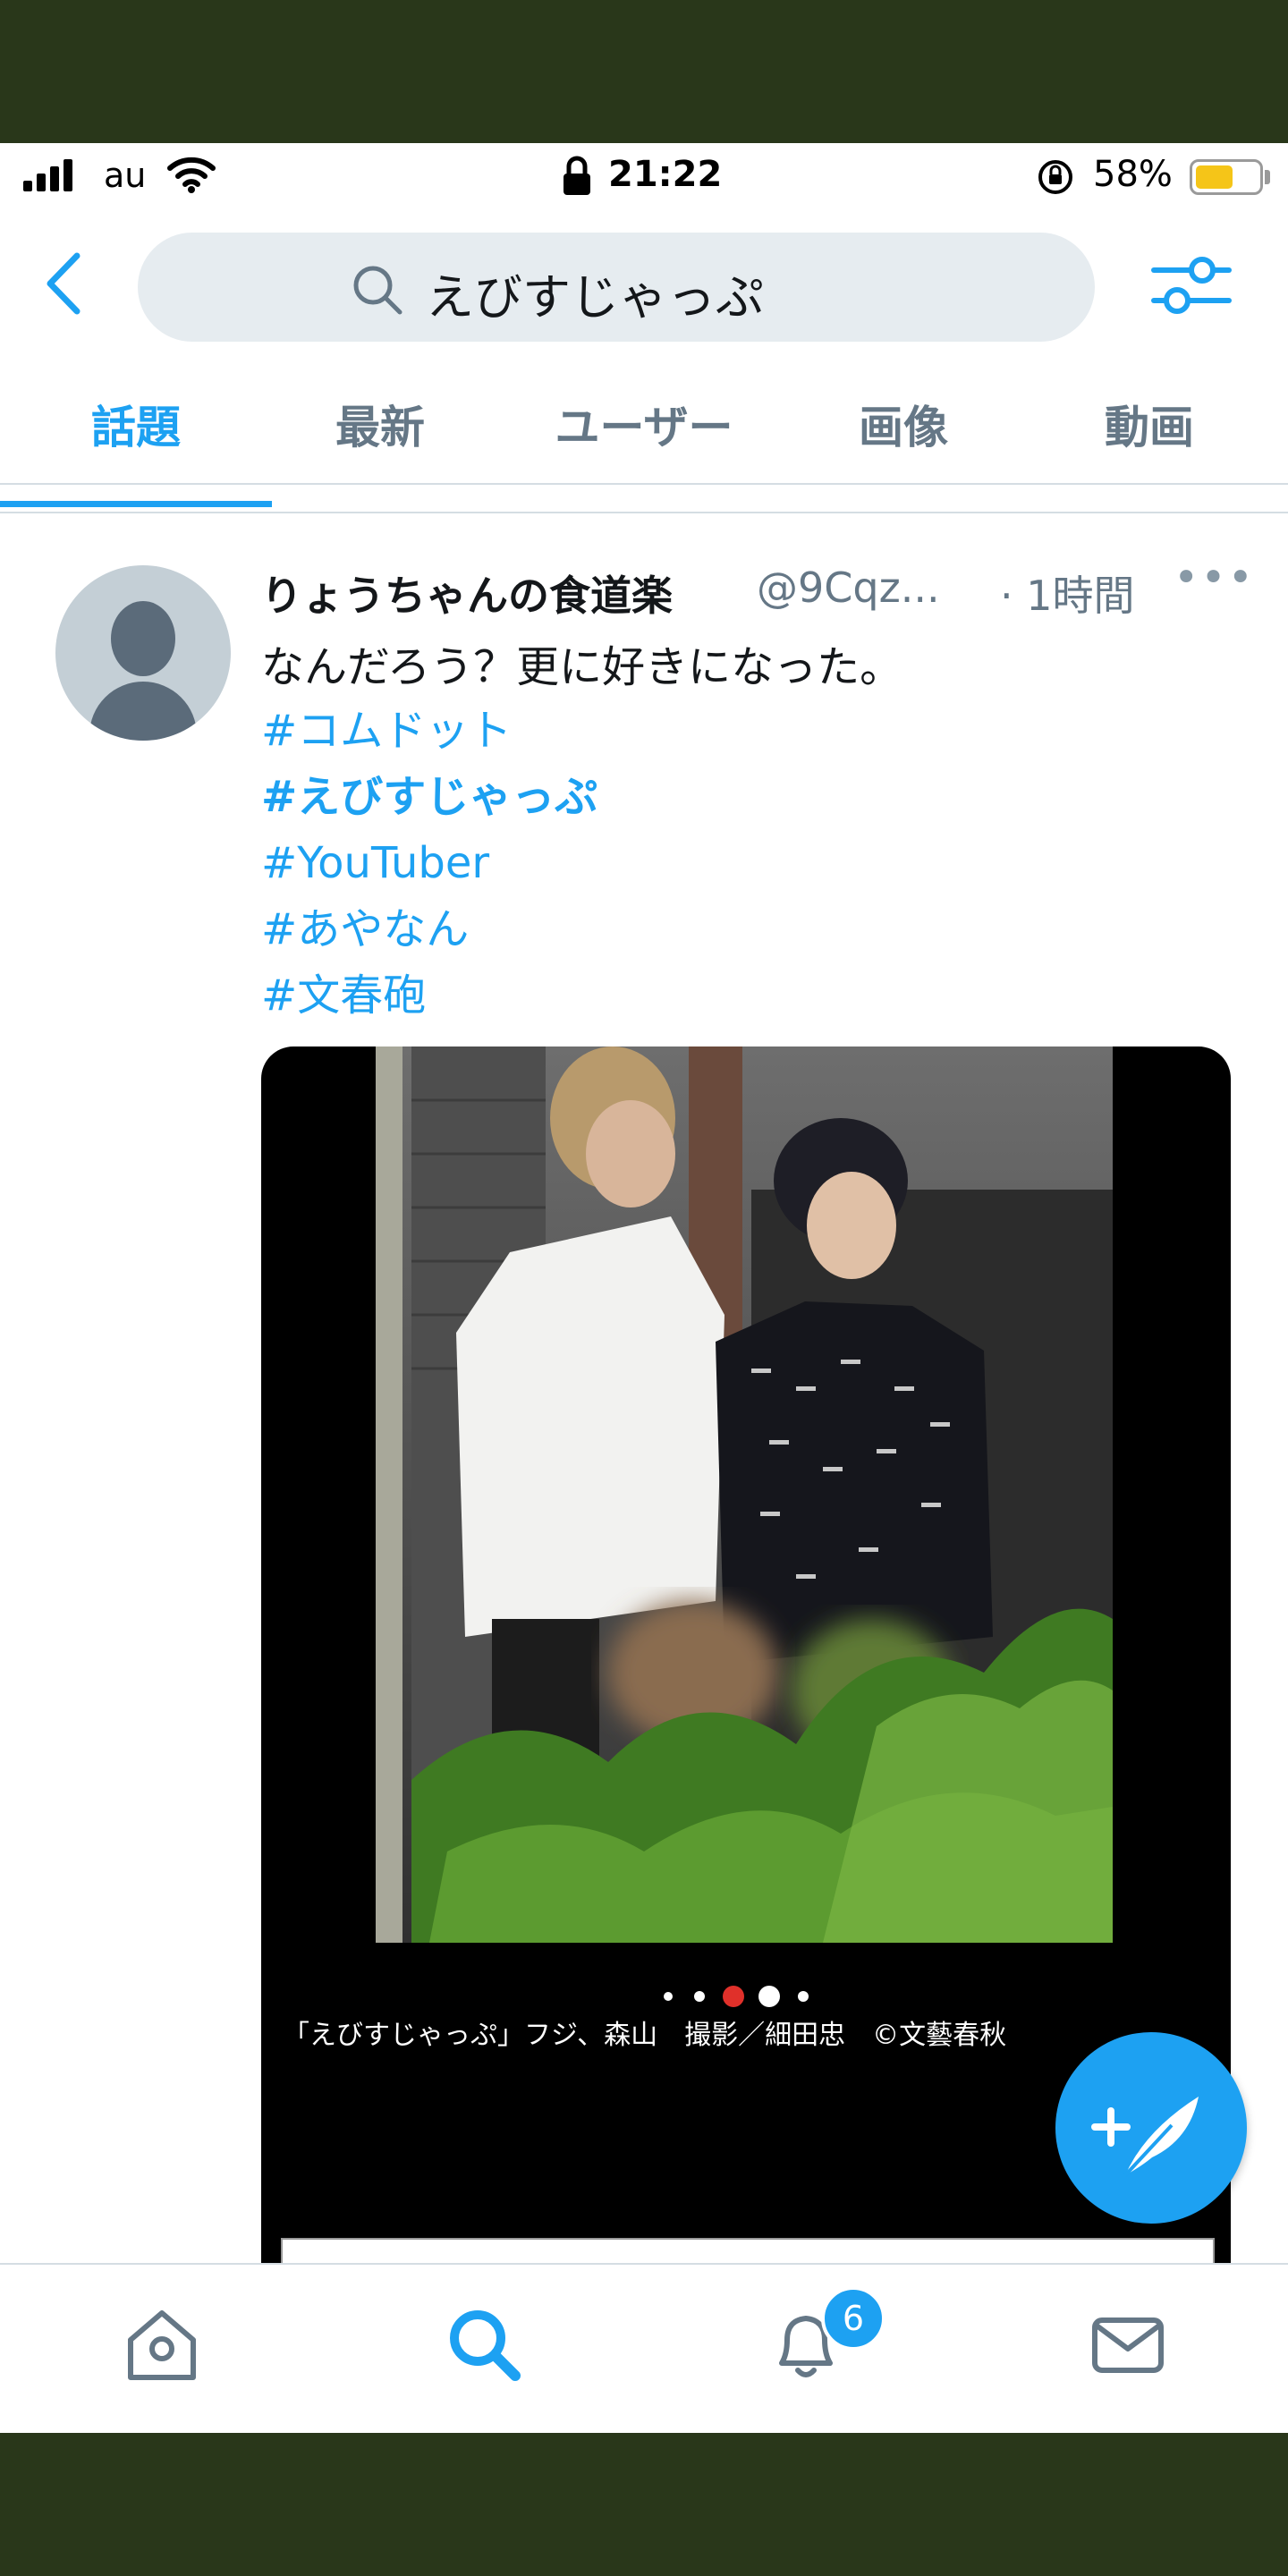 The height and width of the screenshot is (2576, 1288). Describe the element at coordinates (136, 427) in the screenshot. I see `tab-top: 話題` at that location.